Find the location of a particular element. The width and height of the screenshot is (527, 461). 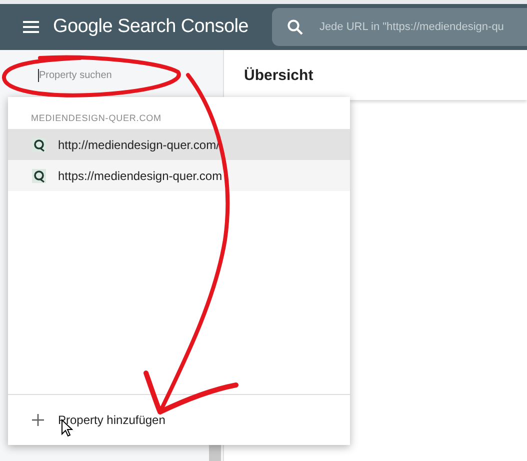

add-property-button: Property hinzufügen is located at coordinates (179, 420).